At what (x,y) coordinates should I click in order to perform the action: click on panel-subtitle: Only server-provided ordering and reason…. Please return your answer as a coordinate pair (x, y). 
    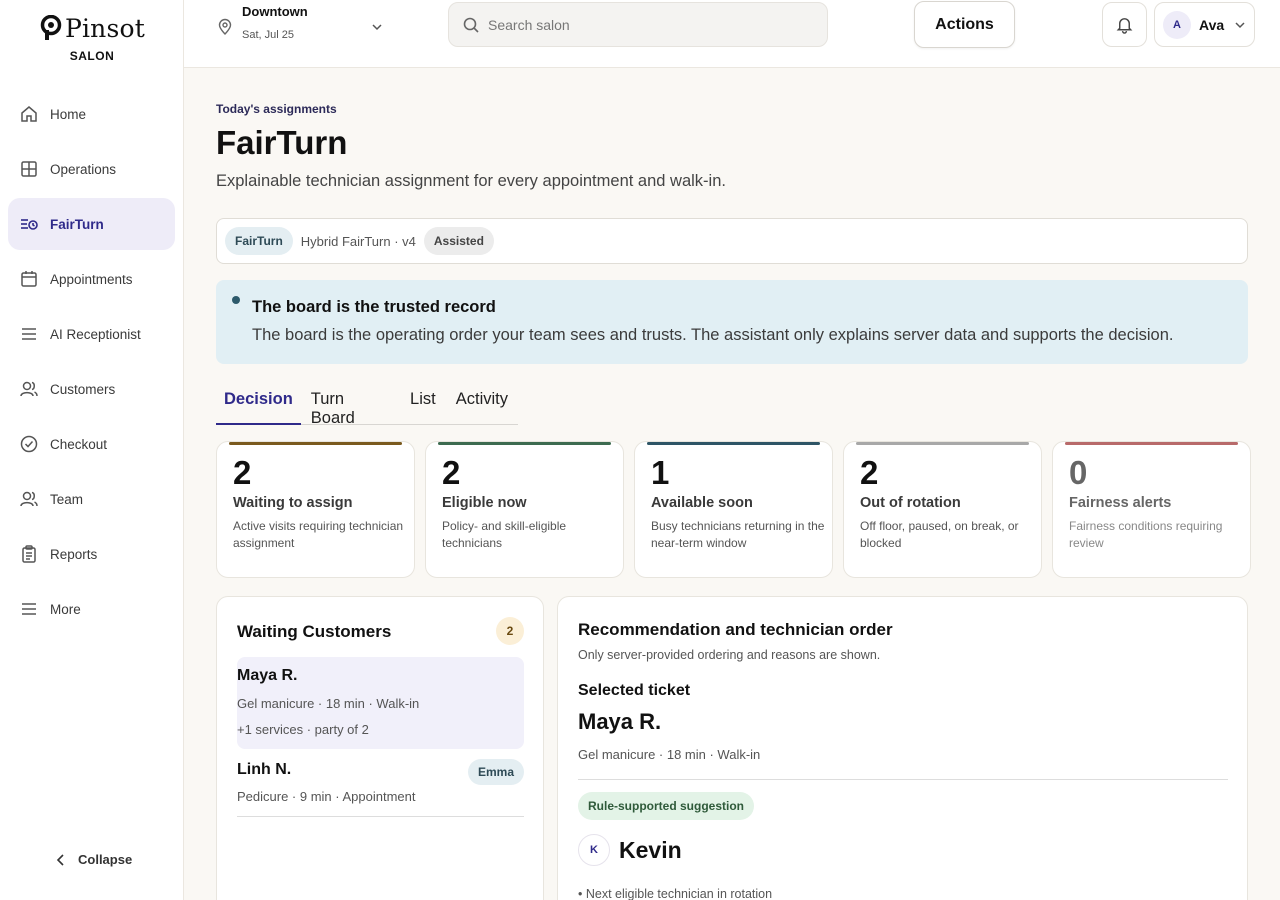
    Looking at the image, I should click on (729, 655).